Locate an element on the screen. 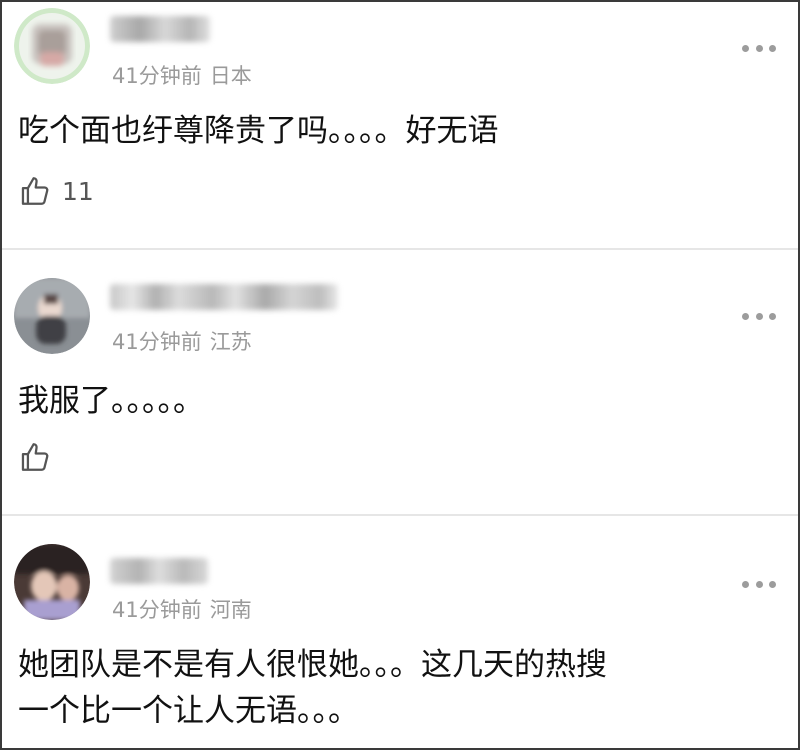  comment-meta: 41分钟前 江苏 is located at coordinates (182, 341).